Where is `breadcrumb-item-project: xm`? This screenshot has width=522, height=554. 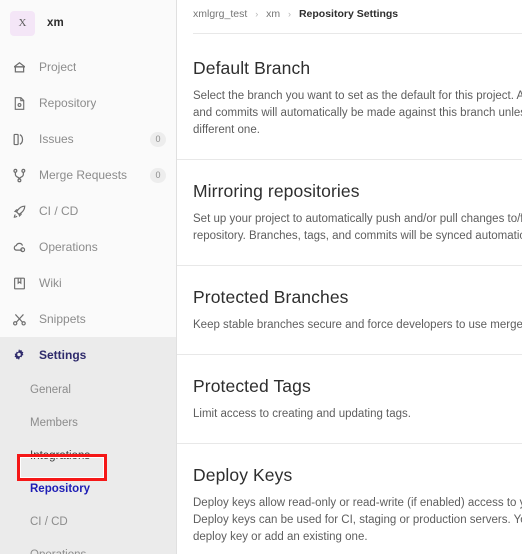
breadcrumb-item-project: xm is located at coordinates (273, 14).